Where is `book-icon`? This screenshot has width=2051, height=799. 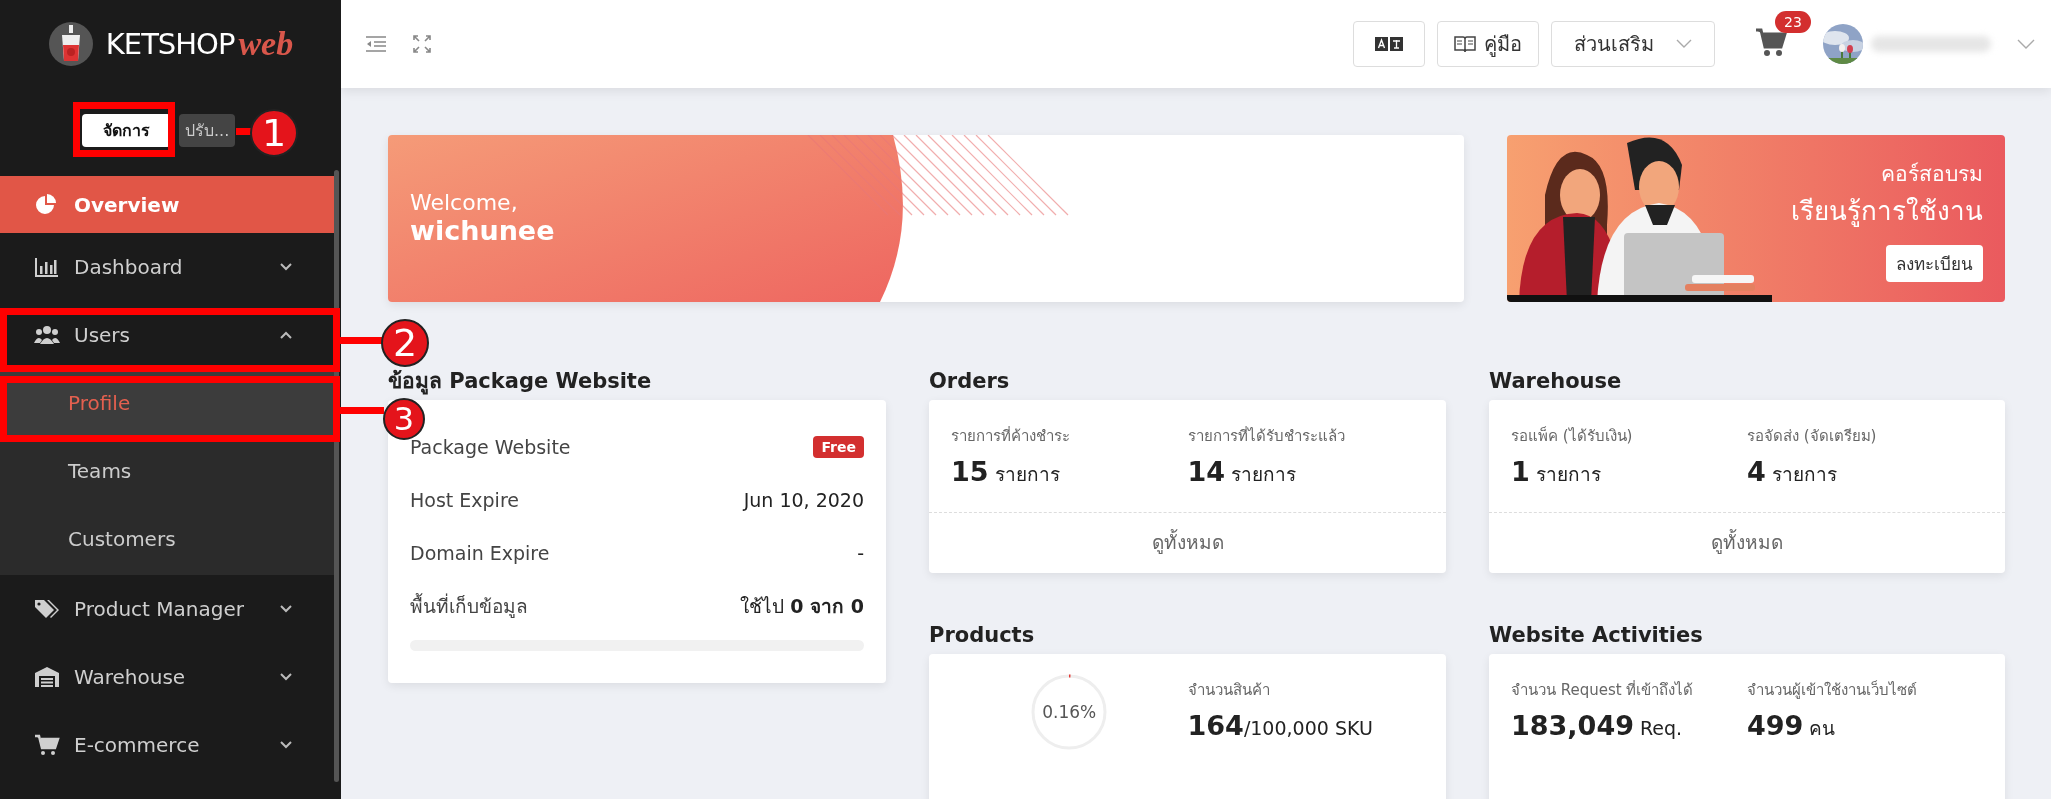 book-icon is located at coordinates (1465, 44).